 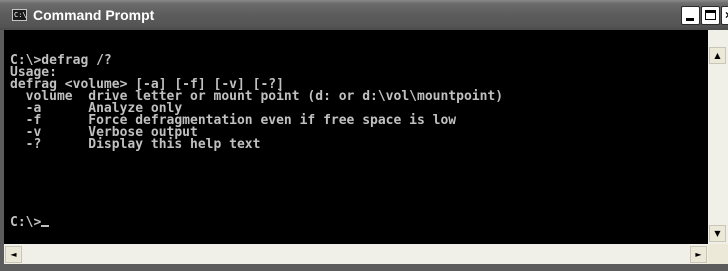 I want to click on text-cursor, so click(x=45, y=226).